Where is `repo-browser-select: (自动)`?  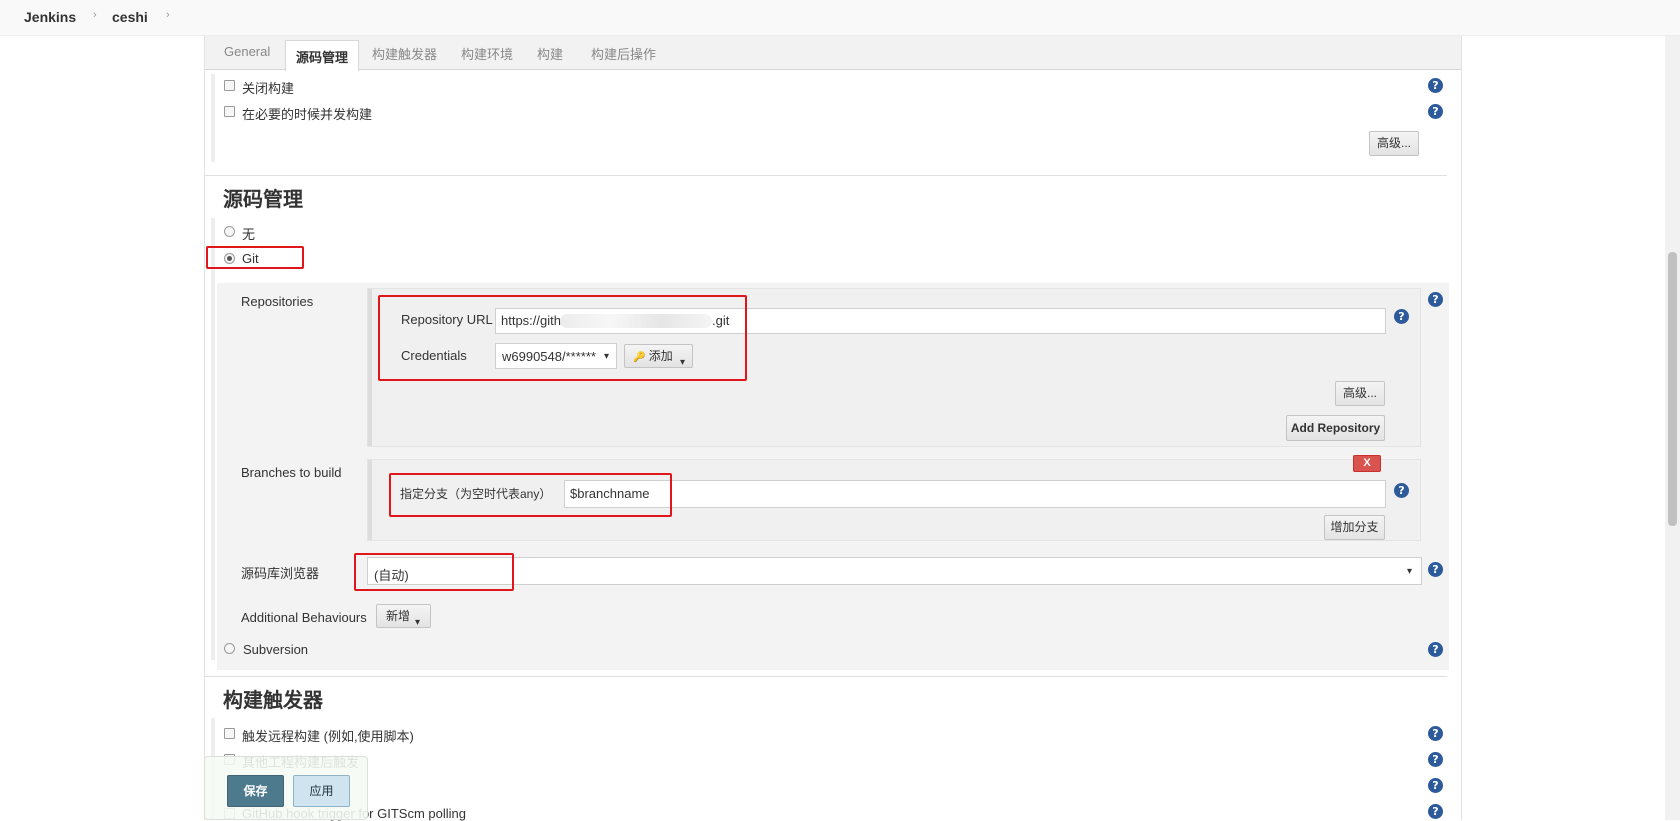 repo-browser-select: (自动) is located at coordinates (894, 571).